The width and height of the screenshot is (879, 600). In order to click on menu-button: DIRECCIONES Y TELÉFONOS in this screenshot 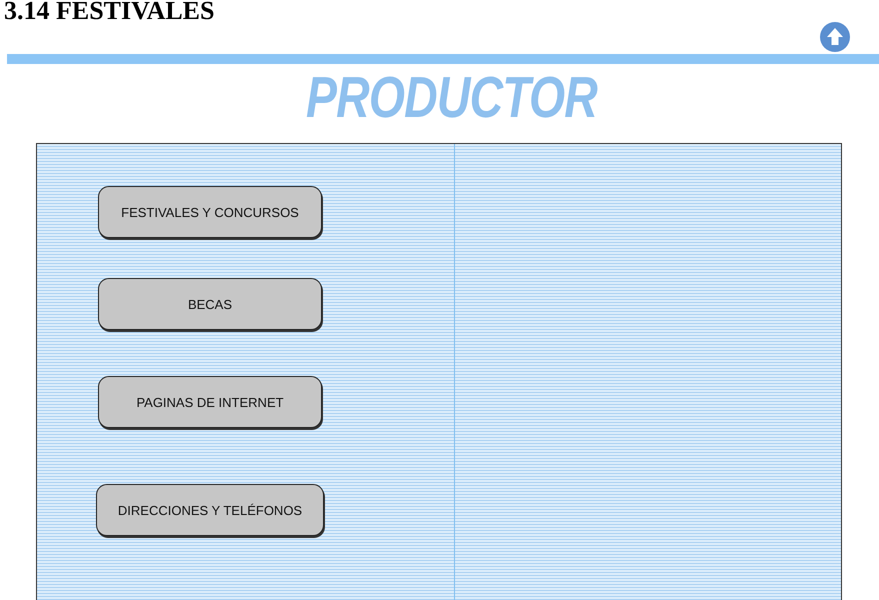, I will do `click(210, 510)`.